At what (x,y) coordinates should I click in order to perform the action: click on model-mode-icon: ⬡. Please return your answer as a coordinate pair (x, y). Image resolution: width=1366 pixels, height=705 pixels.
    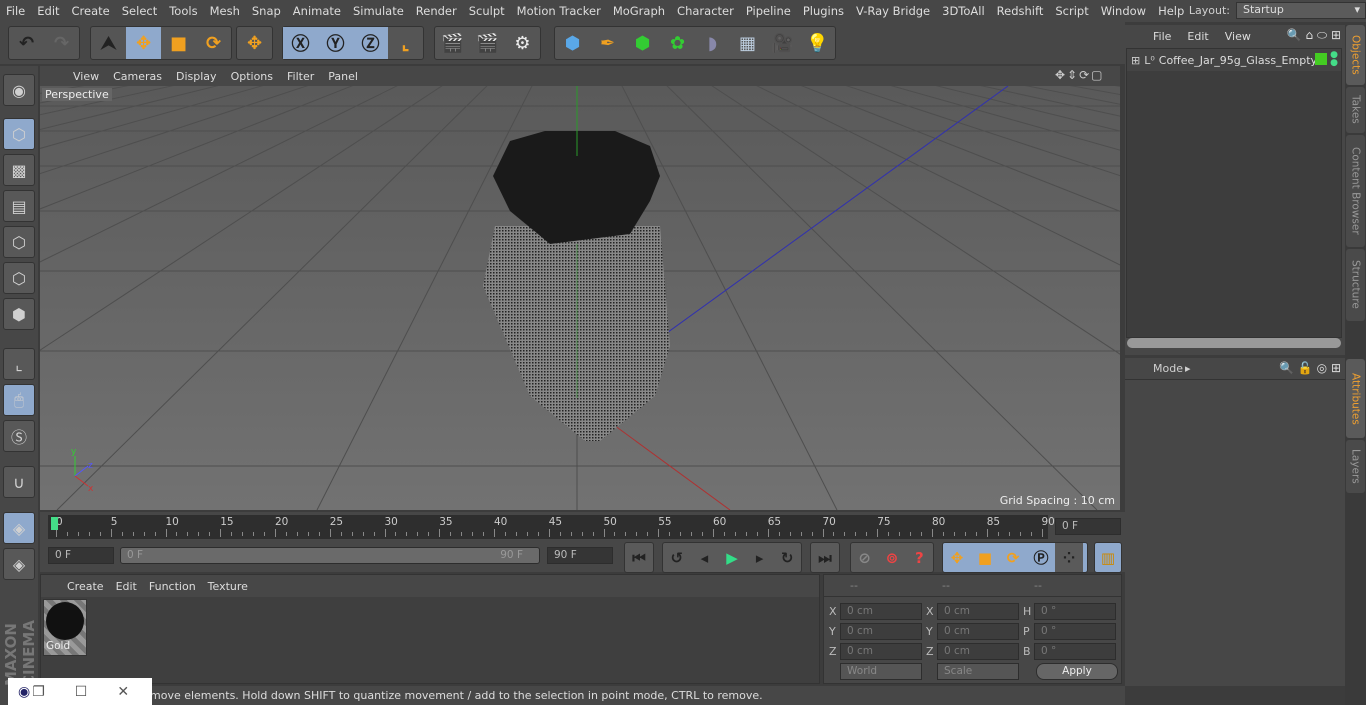
    Looking at the image, I should click on (19, 134).